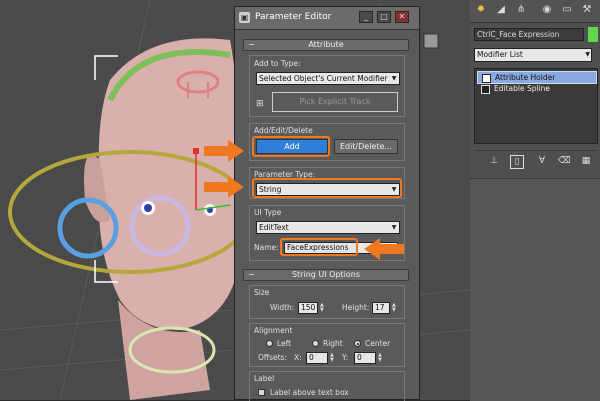 Image resolution: width=600 pixels, height=401 pixels. Describe the element at coordinates (485, 89) in the screenshot. I see `expand-icon` at that location.